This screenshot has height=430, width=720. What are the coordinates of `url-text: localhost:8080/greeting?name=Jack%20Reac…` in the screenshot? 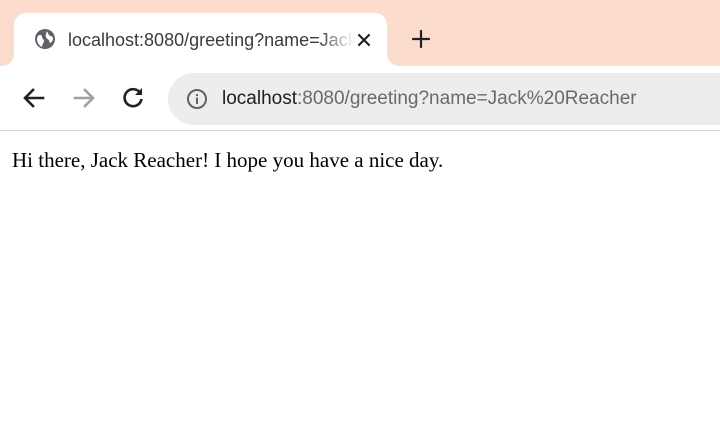 It's located at (429, 99).